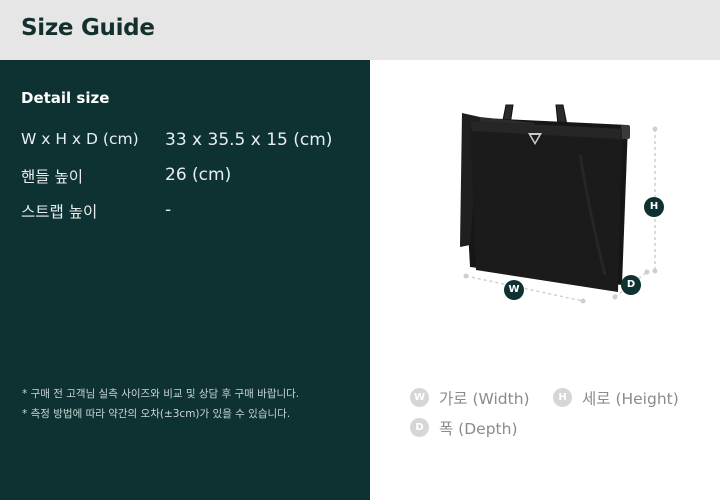 The width and height of the screenshot is (720, 500). What do you see at coordinates (198, 175) in the screenshot?
I see `spec-value: 26 (cm)` at bounding box center [198, 175].